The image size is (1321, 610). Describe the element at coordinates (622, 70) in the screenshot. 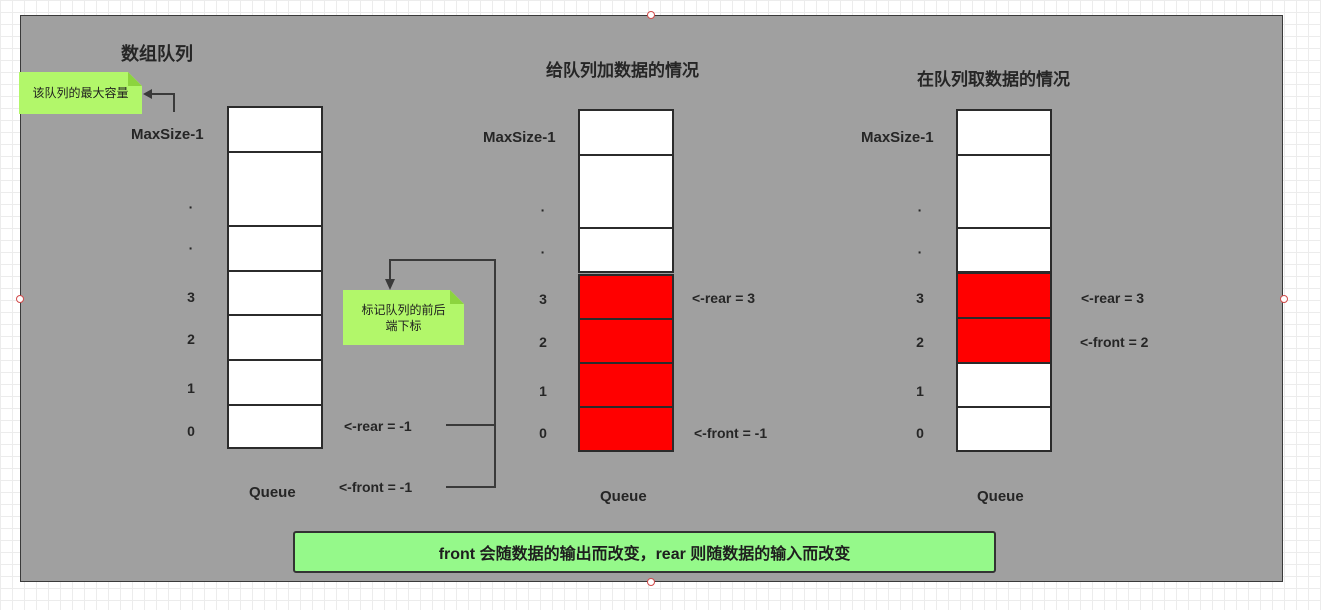

I see `diagram2-title: 给队列加数据的情况` at that location.